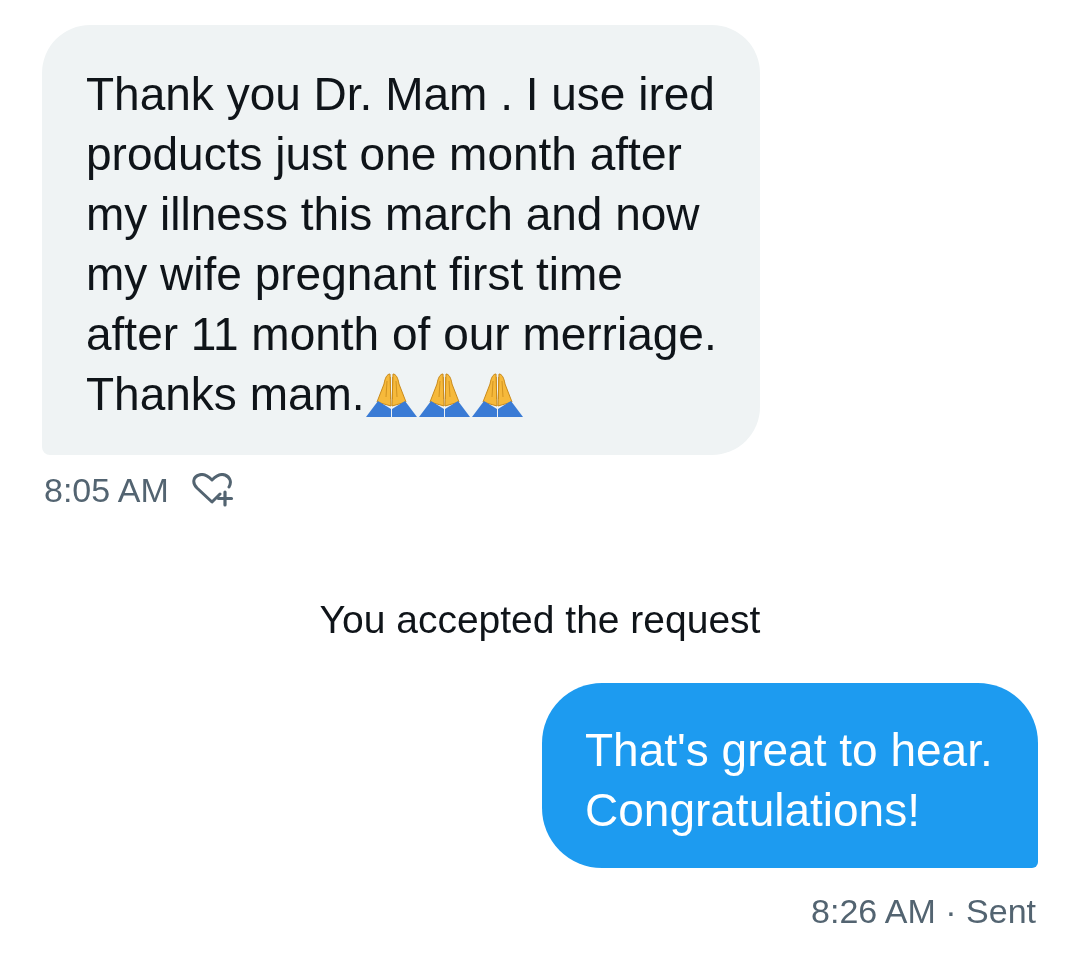  What do you see at coordinates (540, 620) in the screenshot?
I see `system-message: You accepted the request` at bounding box center [540, 620].